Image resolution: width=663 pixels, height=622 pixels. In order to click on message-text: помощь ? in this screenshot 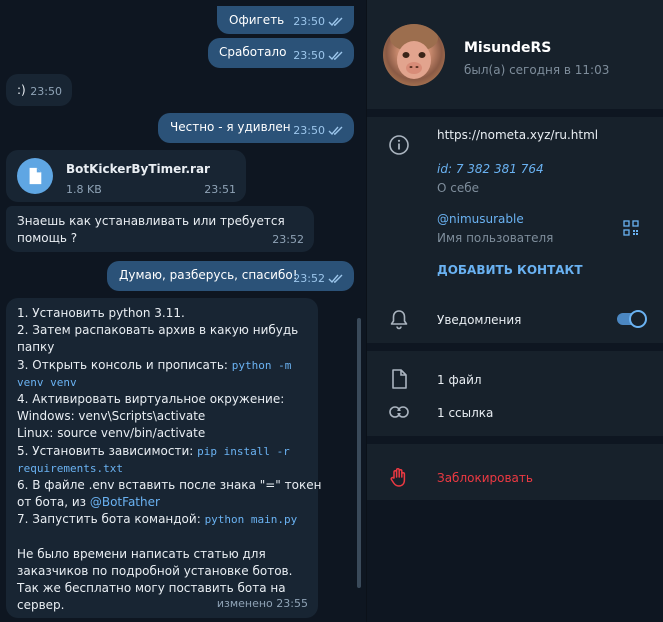, I will do `click(47, 238)`.